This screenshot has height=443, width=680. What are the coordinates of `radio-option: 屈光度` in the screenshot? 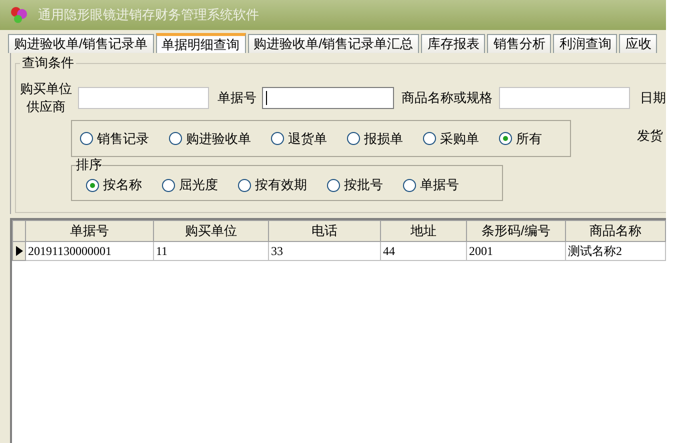 It's located at (190, 185).